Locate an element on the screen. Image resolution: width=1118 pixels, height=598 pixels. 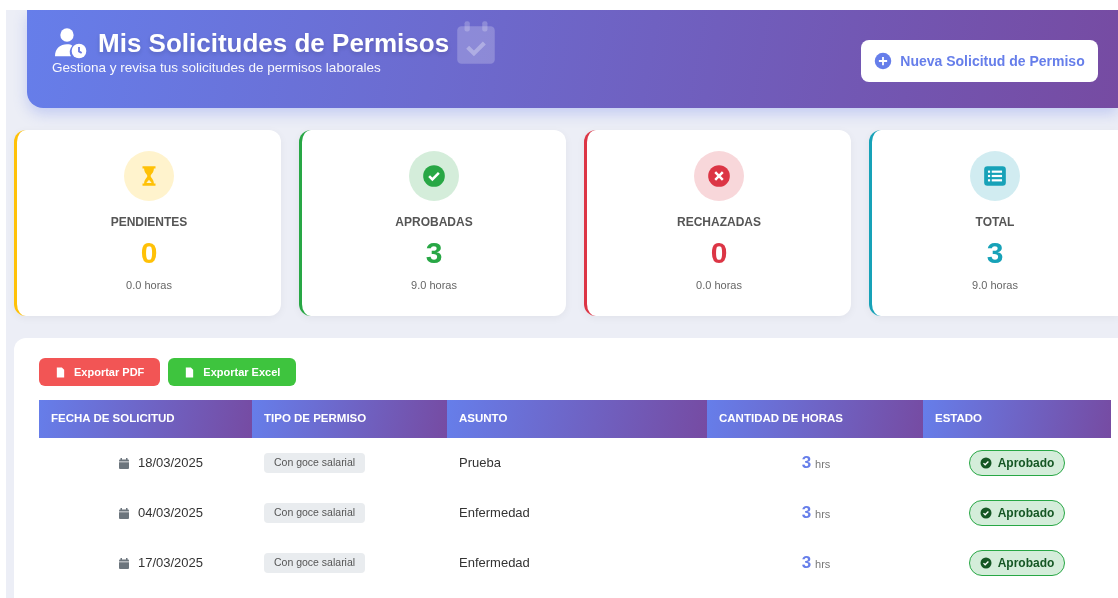
x-circle-icon is located at coordinates (719, 176).